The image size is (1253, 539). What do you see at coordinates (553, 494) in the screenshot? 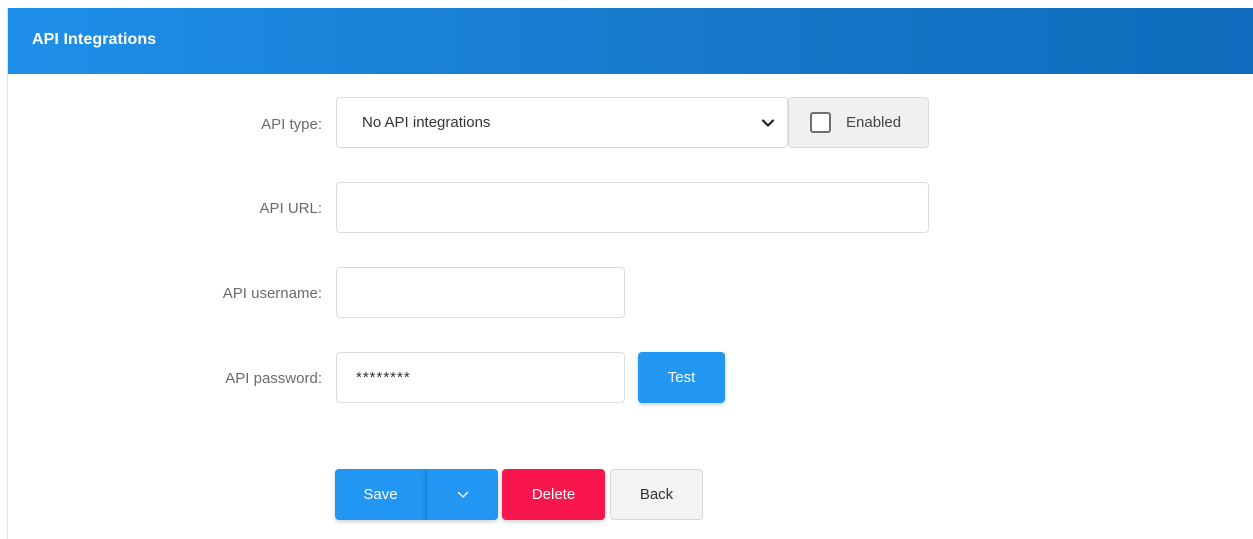
I see `delete-button: Delete` at bounding box center [553, 494].